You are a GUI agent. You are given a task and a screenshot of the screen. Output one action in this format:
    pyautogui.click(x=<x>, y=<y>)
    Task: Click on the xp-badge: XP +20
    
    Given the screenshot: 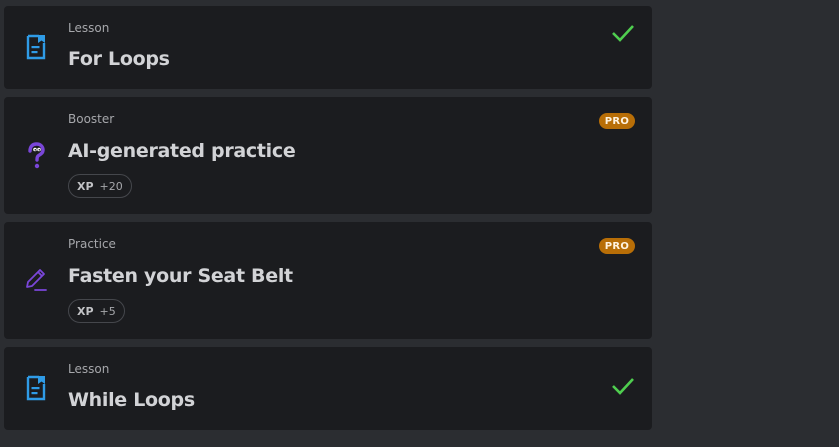 What is the action you would take?
    pyautogui.click(x=100, y=186)
    